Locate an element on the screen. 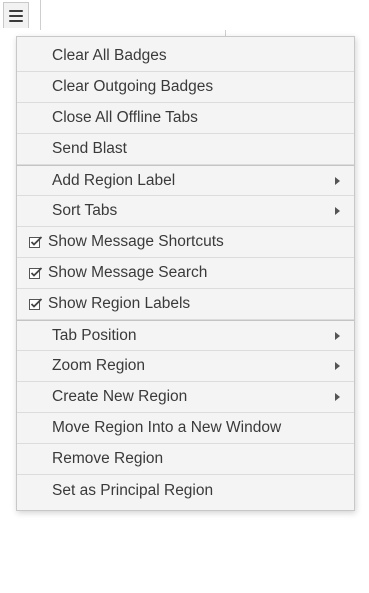 The width and height of the screenshot is (369, 593). menu-item-send-blast: Send Blast is located at coordinates (185, 149).